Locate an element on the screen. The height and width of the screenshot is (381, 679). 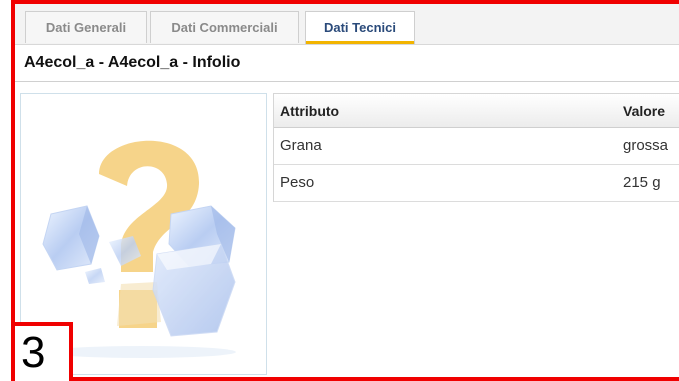
tab-dati-commerciali: Dati Commerciali is located at coordinates (224, 27).